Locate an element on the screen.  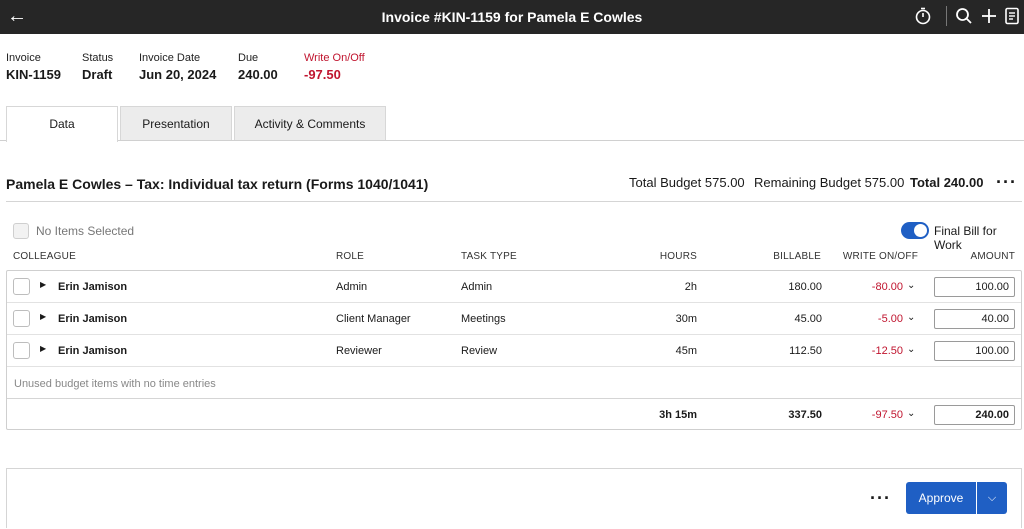
col-role: ROLE is located at coordinates (350, 256).